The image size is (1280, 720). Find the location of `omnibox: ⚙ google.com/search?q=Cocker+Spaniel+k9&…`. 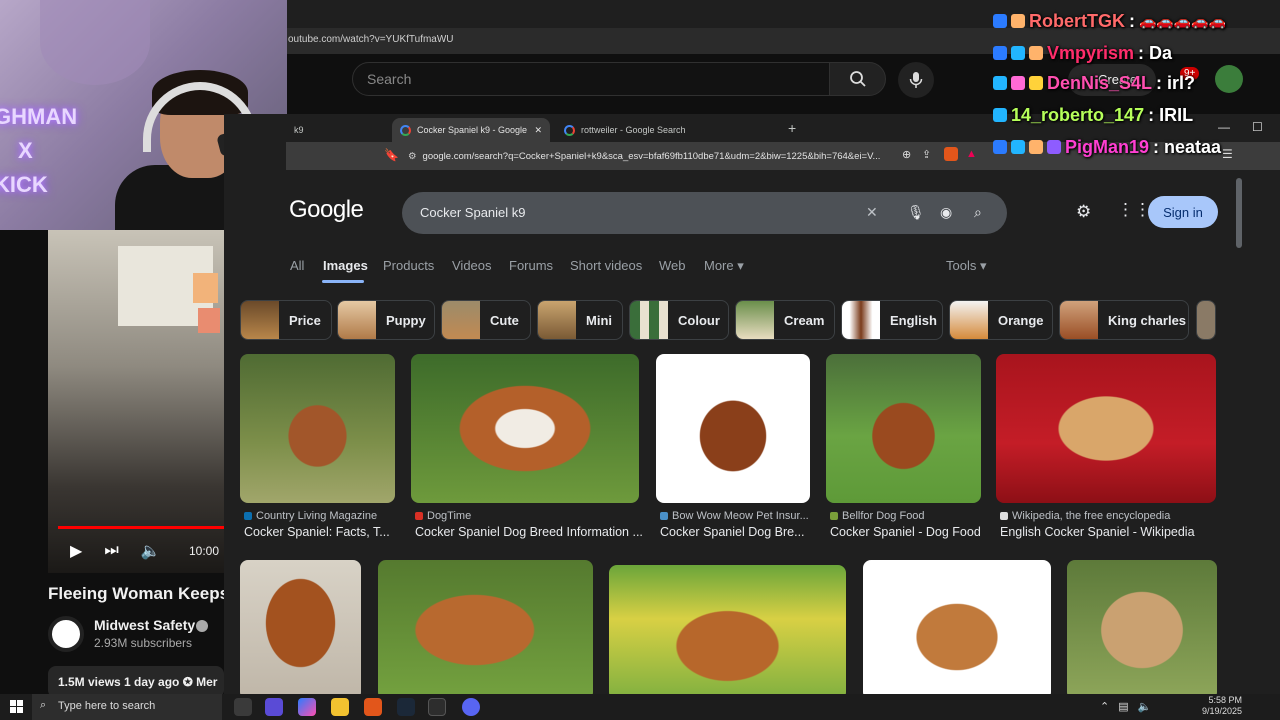

omnibox: ⚙ google.com/search?q=Cocker+Spaniel+k9&… is located at coordinates (708, 156).